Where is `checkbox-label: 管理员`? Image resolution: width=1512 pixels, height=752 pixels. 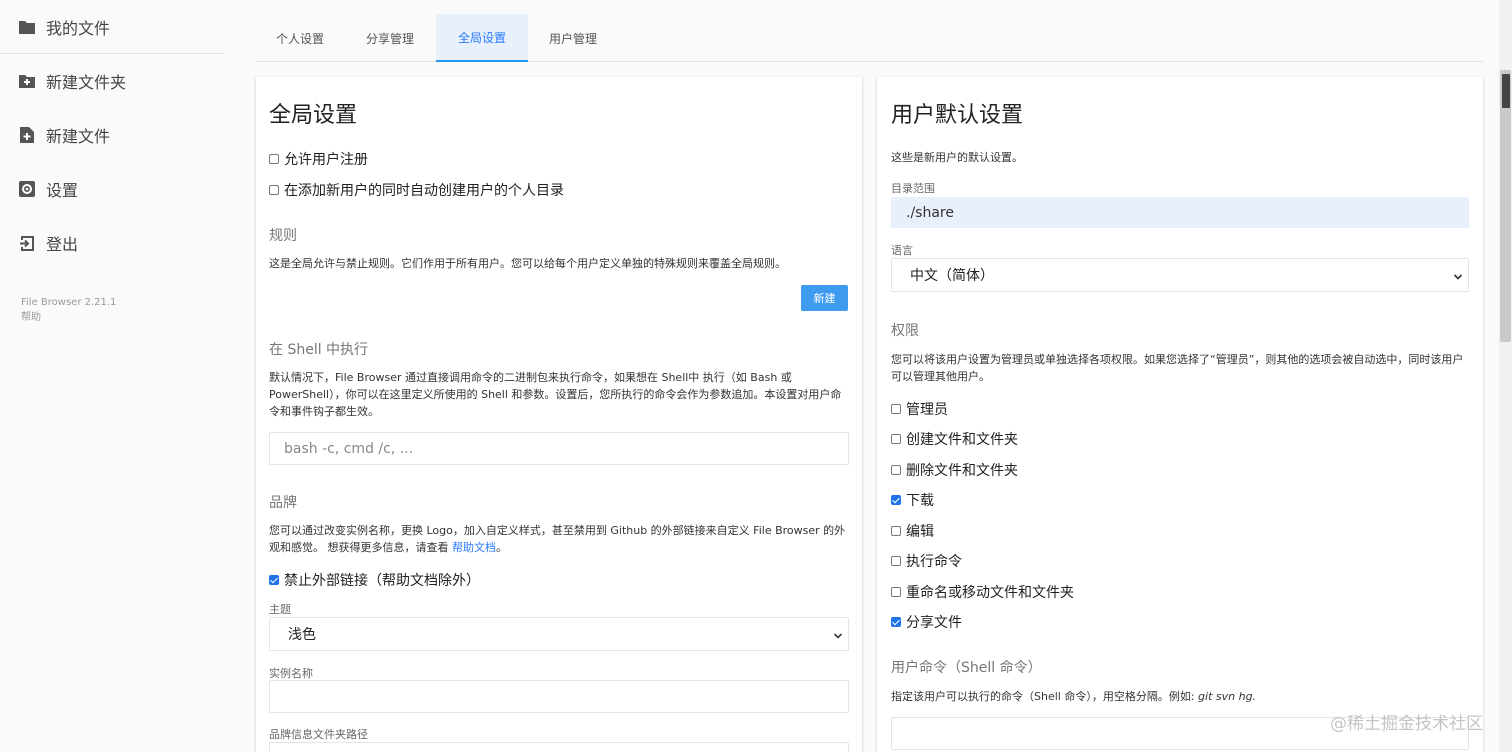 checkbox-label: 管理员 is located at coordinates (927, 410).